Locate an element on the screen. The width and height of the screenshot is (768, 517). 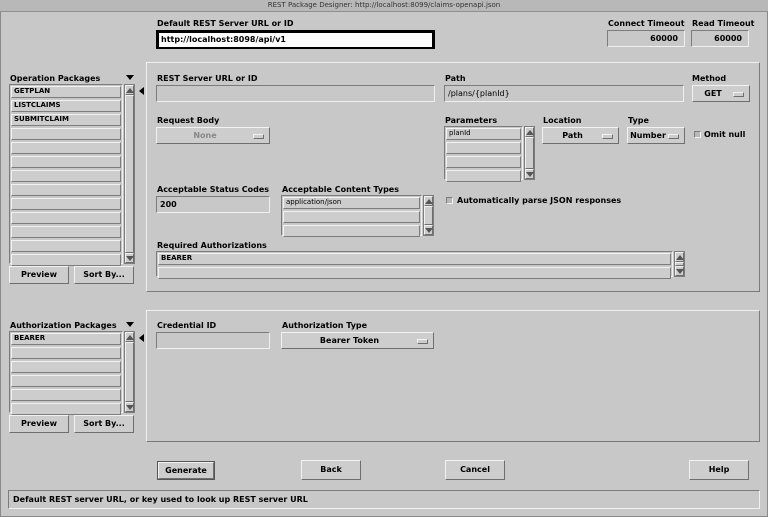
required-auth-list: BEARER is located at coordinates (414, 265).